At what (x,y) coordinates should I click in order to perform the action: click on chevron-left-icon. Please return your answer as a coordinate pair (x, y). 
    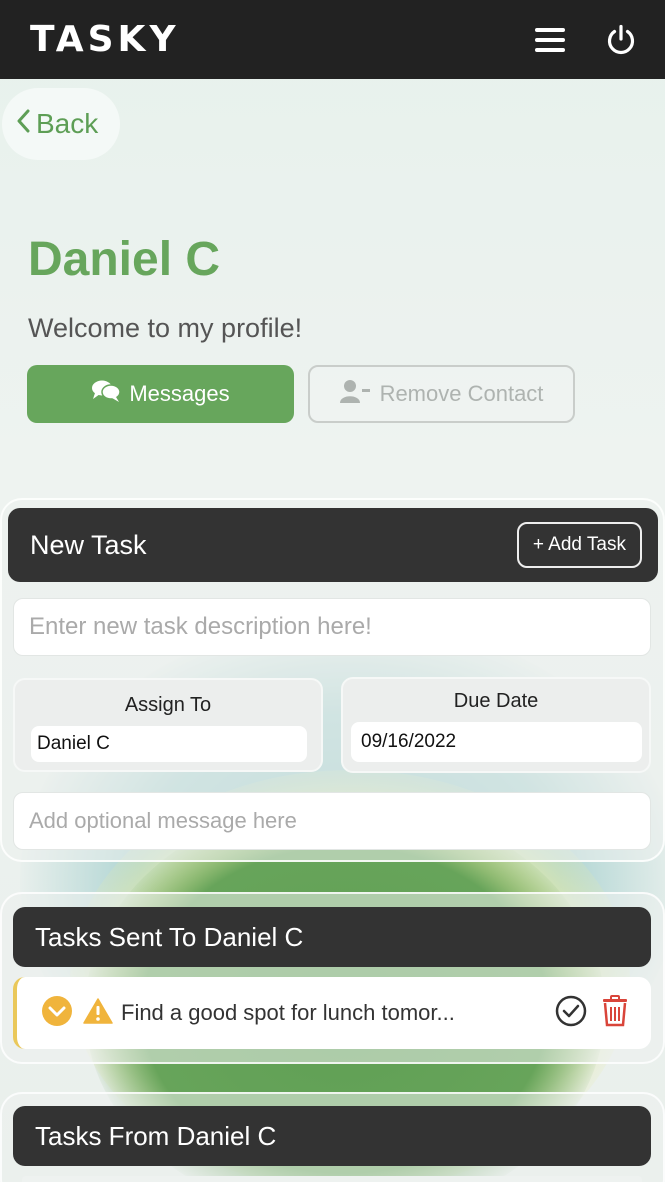
    Looking at the image, I should click on (23, 124).